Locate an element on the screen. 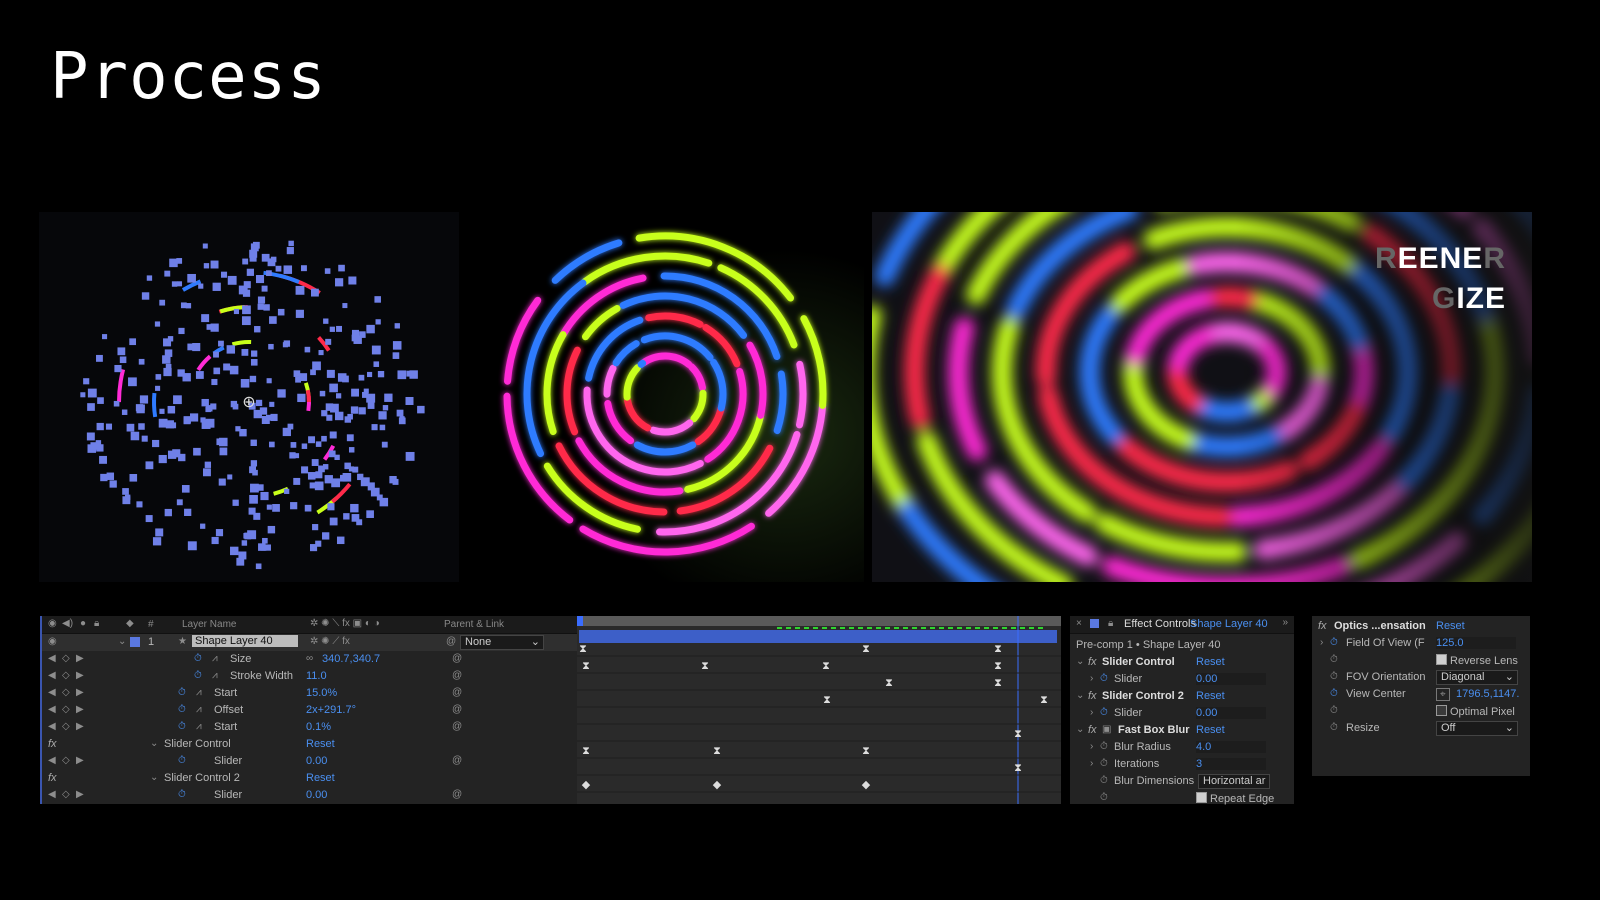 The height and width of the screenshot is (900, 1600). column-parent-link: Parent & Link is located at coordinates (474, 624).